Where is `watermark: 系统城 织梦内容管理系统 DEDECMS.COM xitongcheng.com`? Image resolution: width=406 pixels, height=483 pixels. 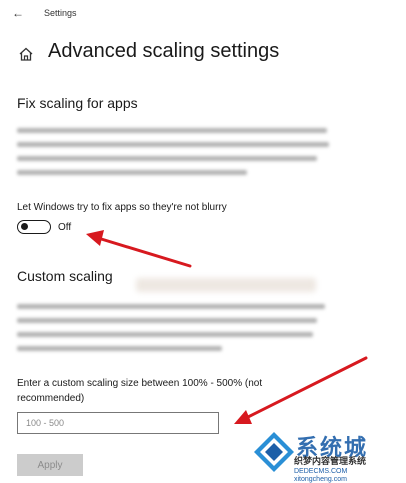 watermark: 系统城 织梦内容管理系统 DEDECMS.COM xitongcheng.com is located at coordinates (328, 454).